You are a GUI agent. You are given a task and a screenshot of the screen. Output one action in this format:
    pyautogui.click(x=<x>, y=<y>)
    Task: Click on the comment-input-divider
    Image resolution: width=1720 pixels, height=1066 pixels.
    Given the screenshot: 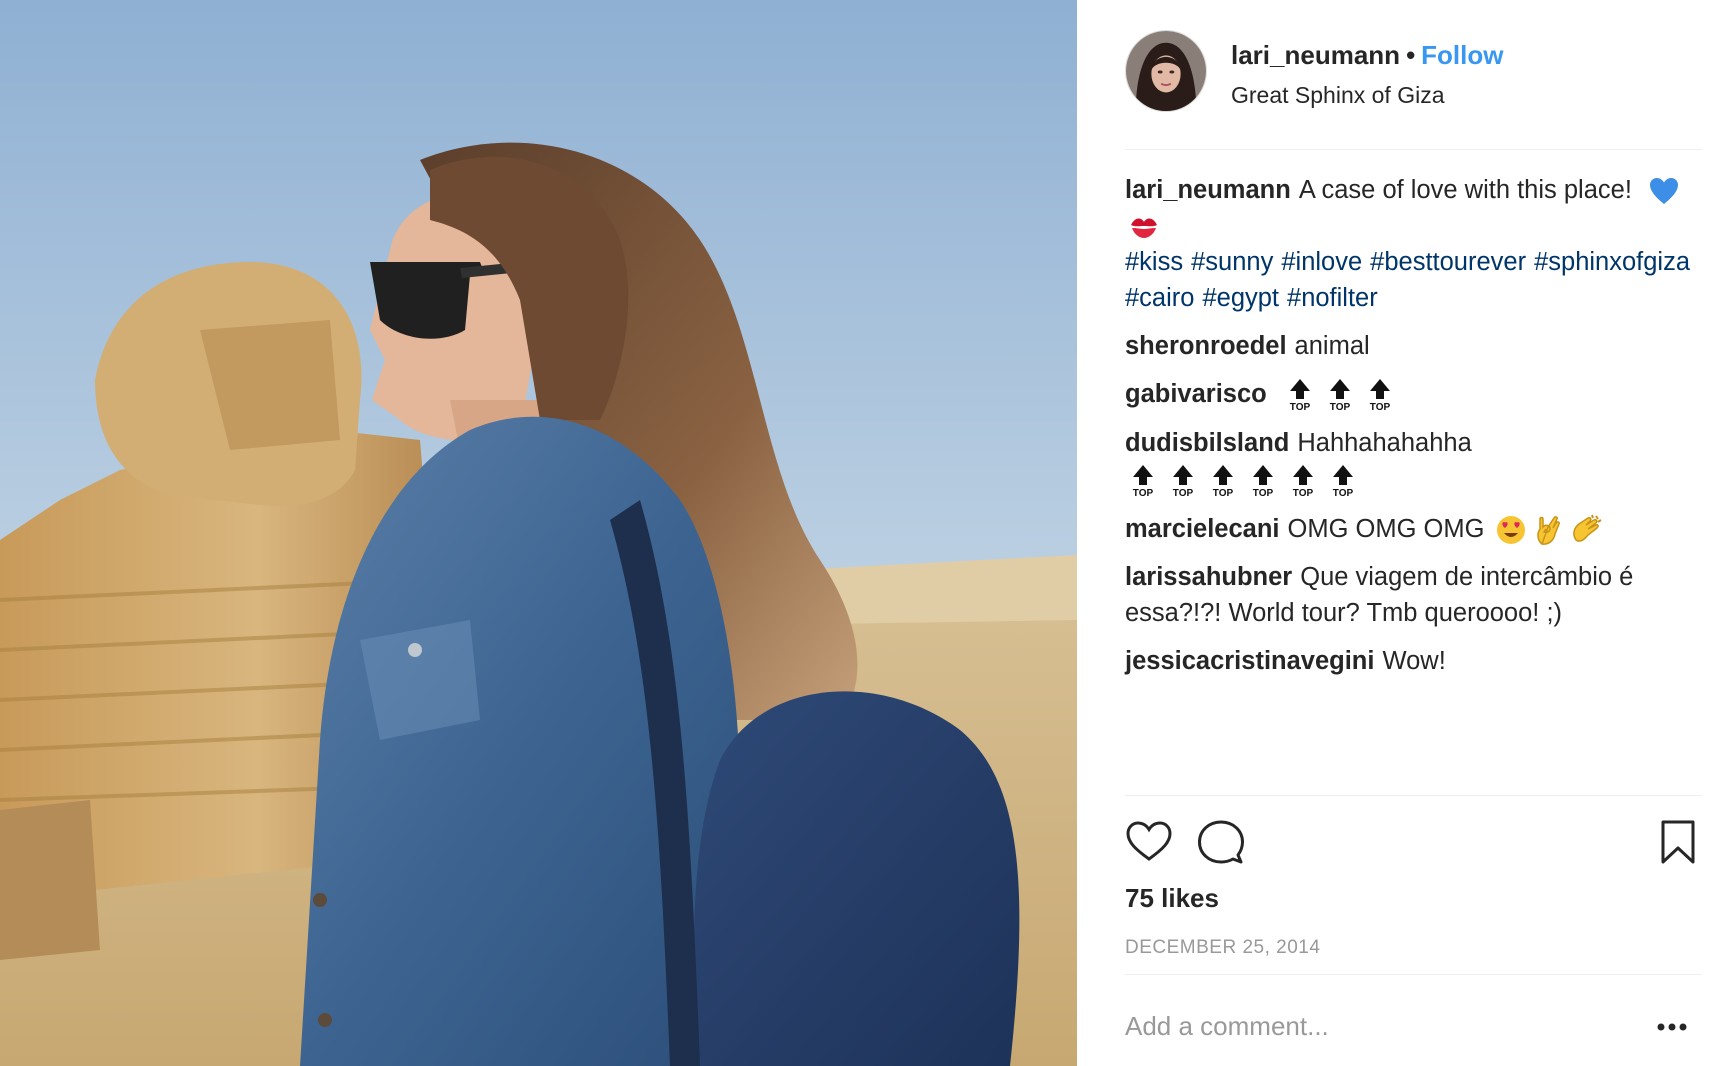 What is the action you would take?
    pyautogui.click(x=1413, y=974)
    